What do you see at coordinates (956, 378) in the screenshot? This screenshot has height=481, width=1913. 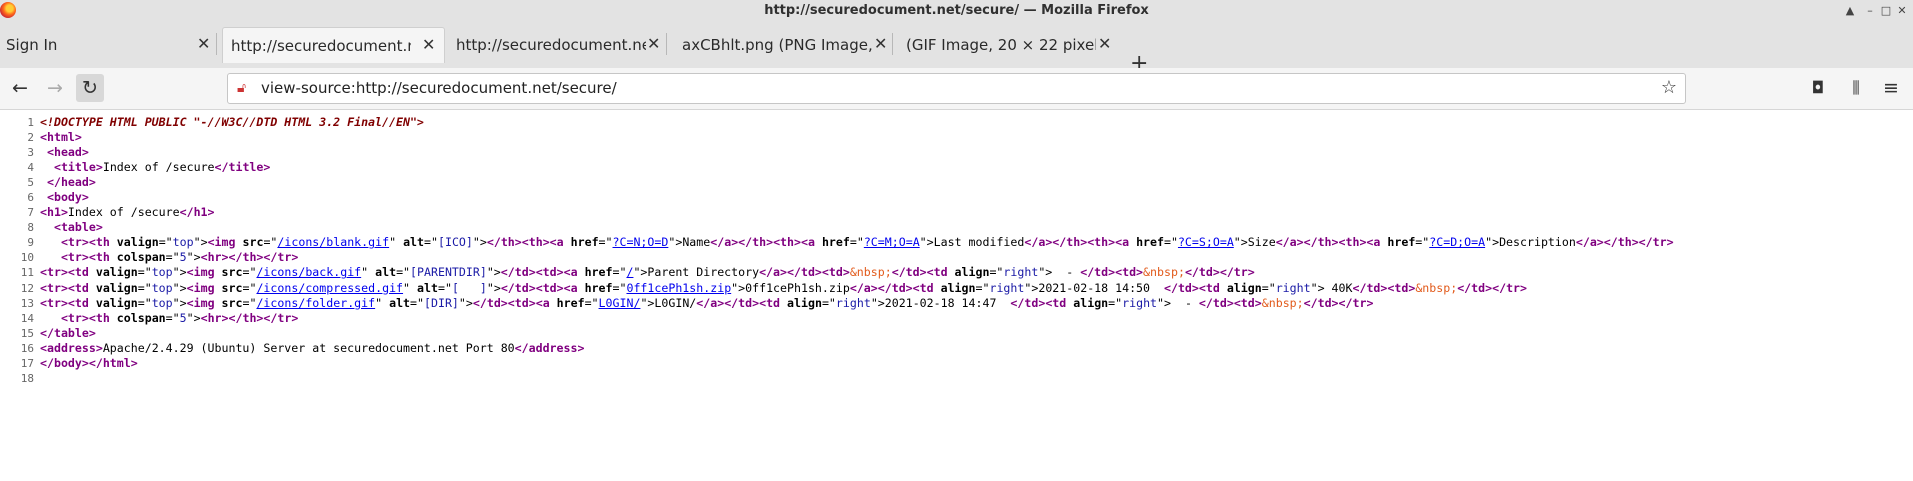 I see `source-line: 18` at bounding box center [956, 378].